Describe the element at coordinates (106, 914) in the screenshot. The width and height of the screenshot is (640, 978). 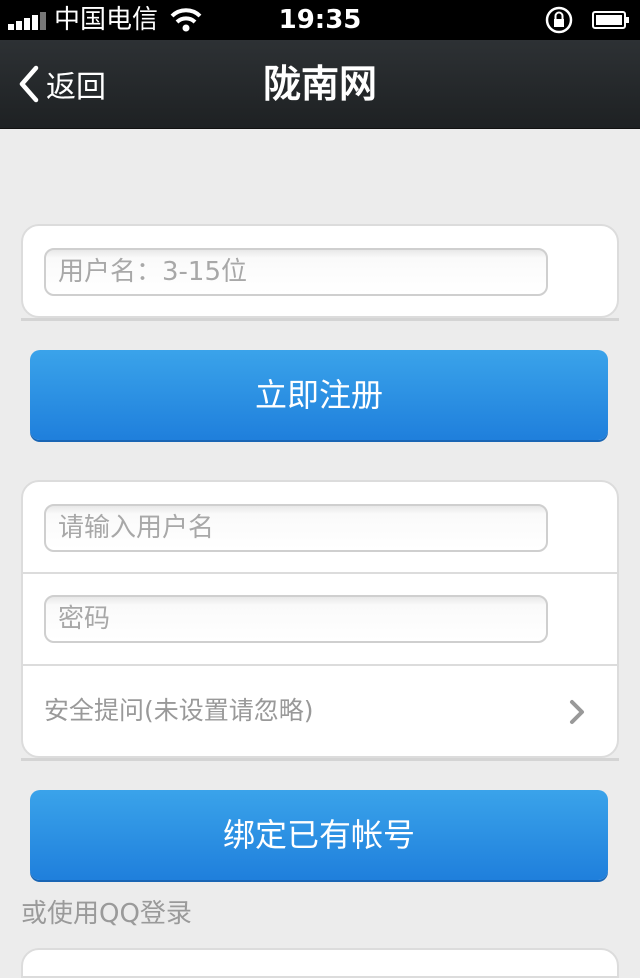
I see `qq-login-label: 或使用QQ登录` at that location.